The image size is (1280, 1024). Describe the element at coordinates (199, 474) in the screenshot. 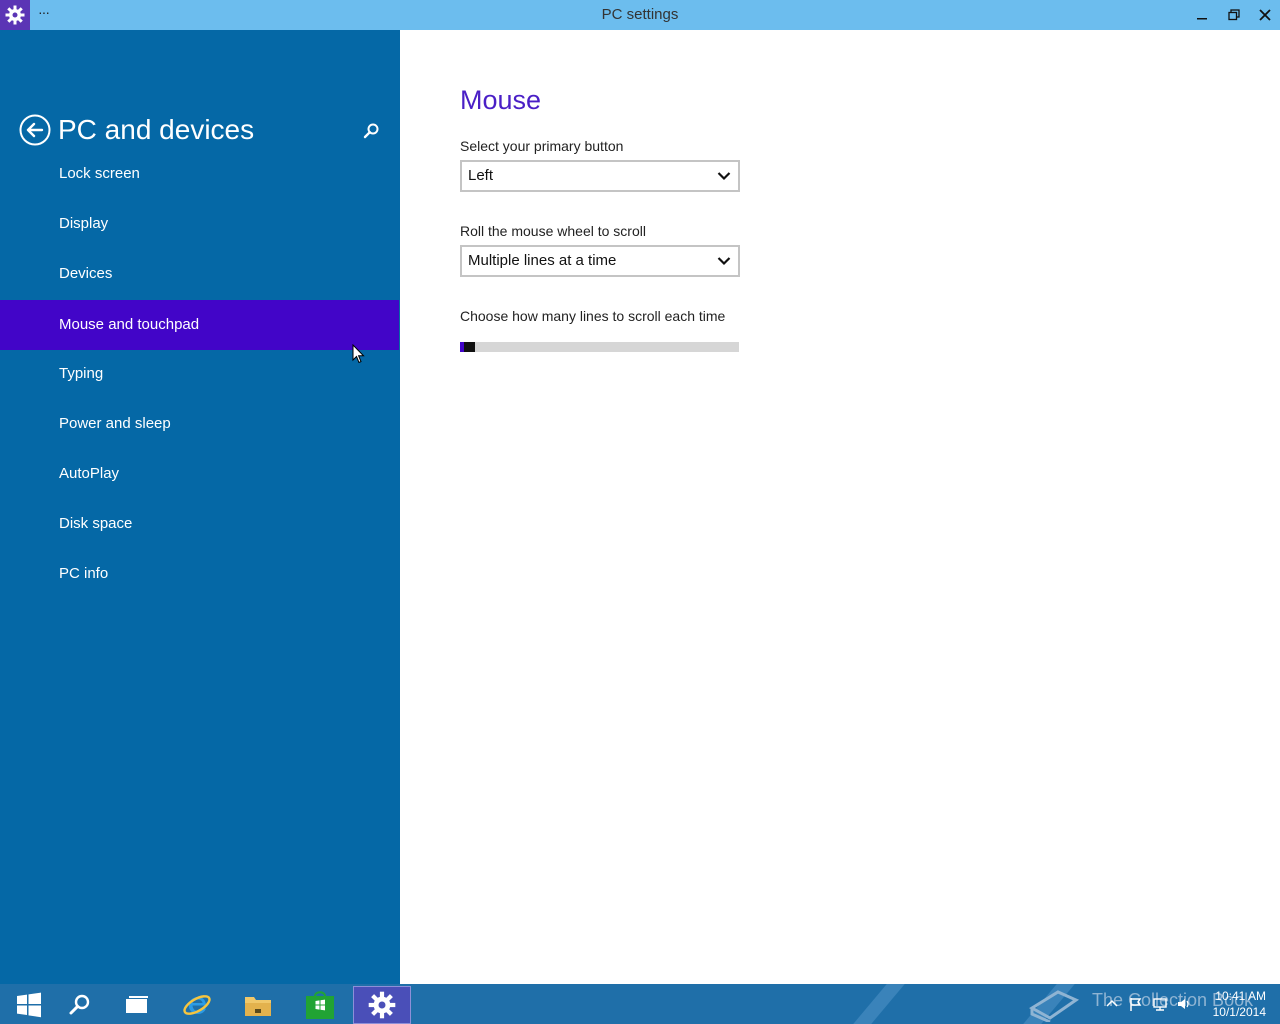

I see `sidebar-item-autoplay: AutoPlay` at that location.